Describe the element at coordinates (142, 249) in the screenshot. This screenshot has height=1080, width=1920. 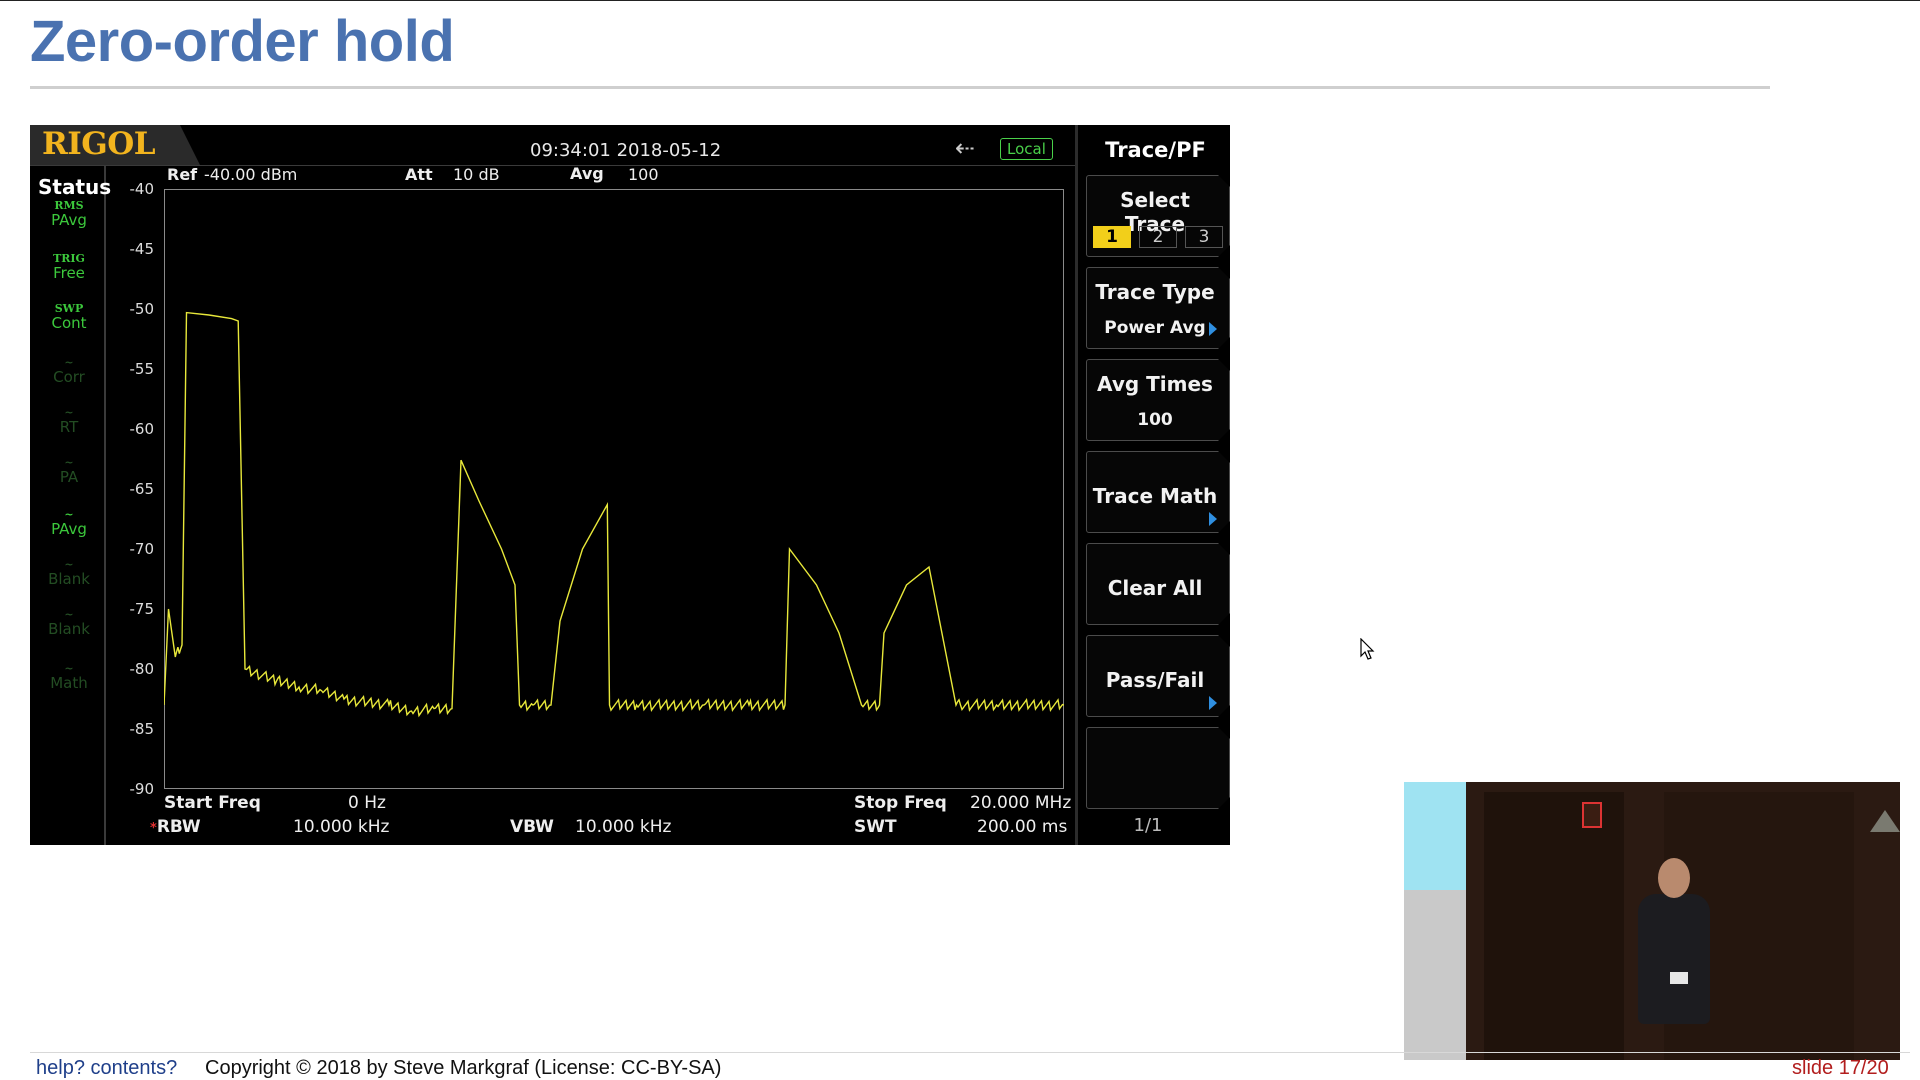
I see `y-tick-label: -45` at that location.